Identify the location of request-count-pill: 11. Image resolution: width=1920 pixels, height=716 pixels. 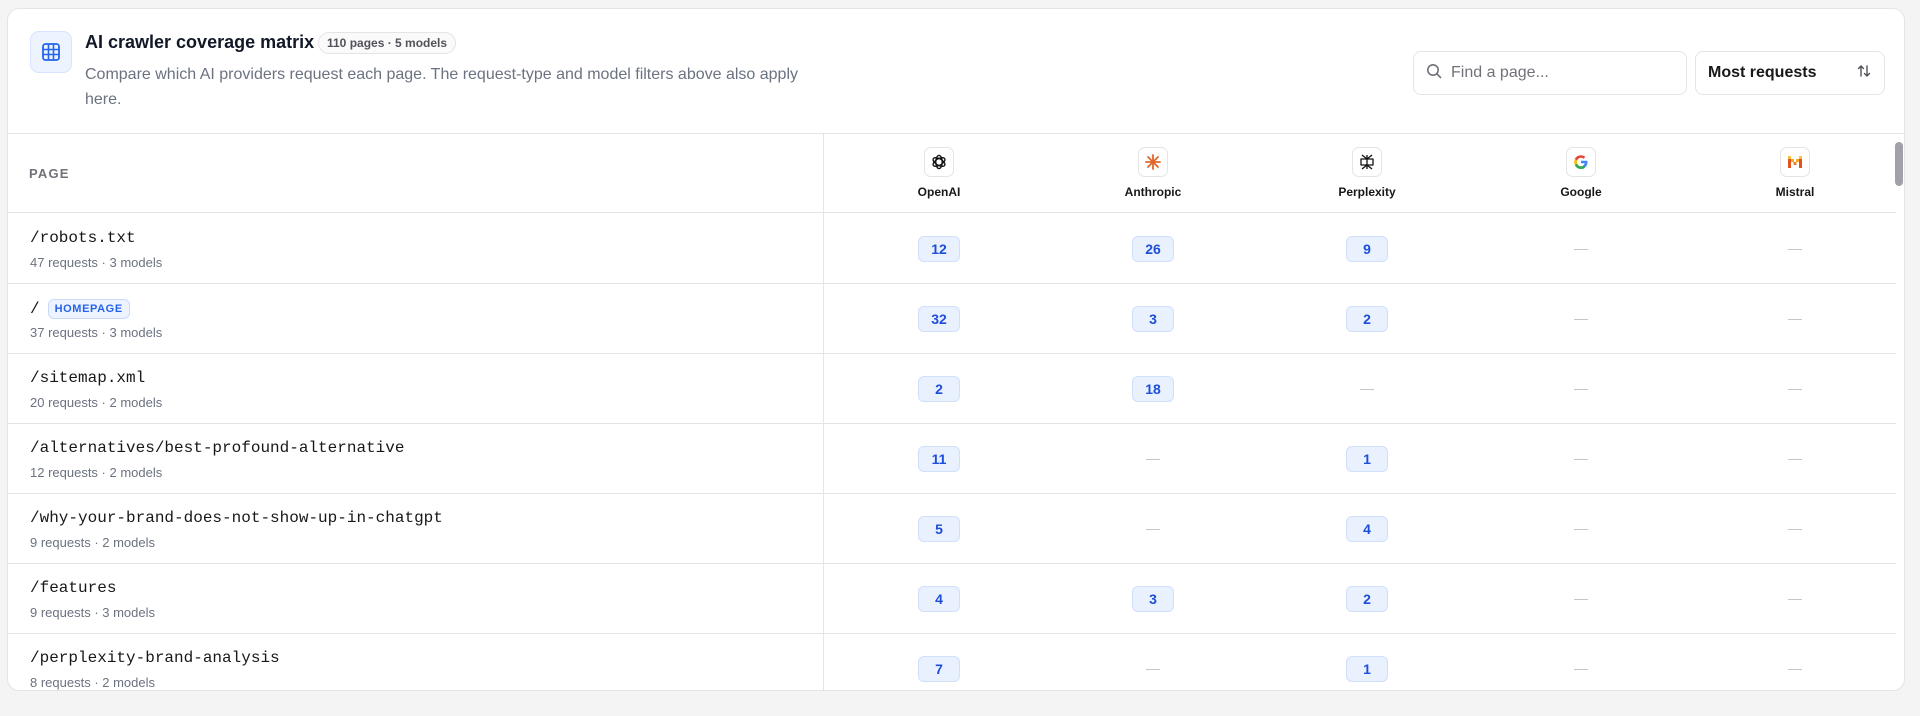
(939, 459).